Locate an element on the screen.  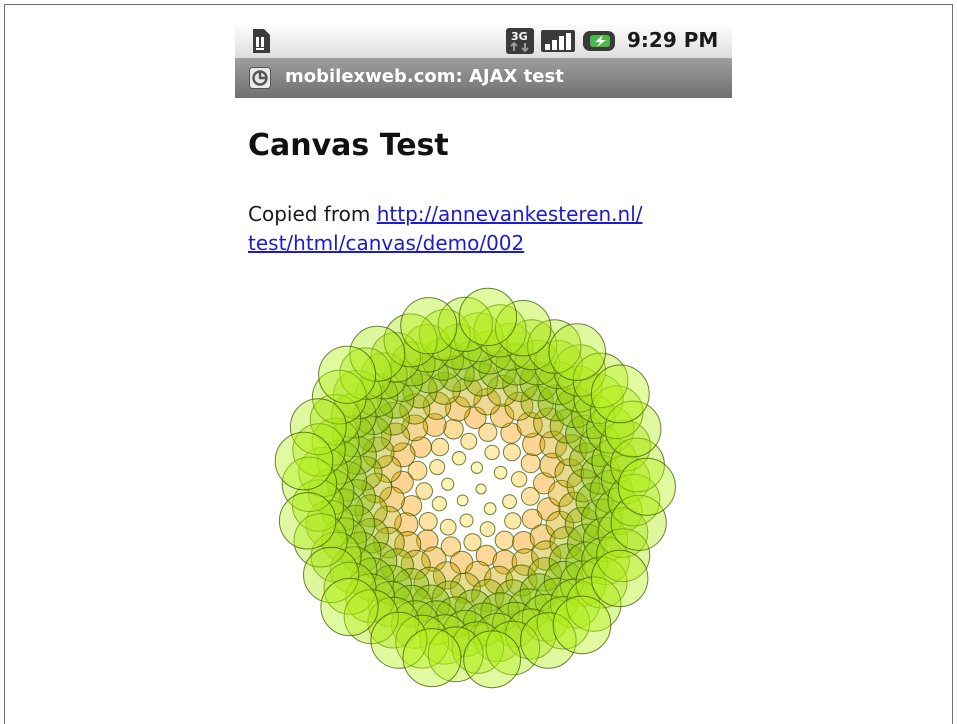
browser-title-bar: mobilexweb.com: AJAX test is located at coordinates (483, 78).